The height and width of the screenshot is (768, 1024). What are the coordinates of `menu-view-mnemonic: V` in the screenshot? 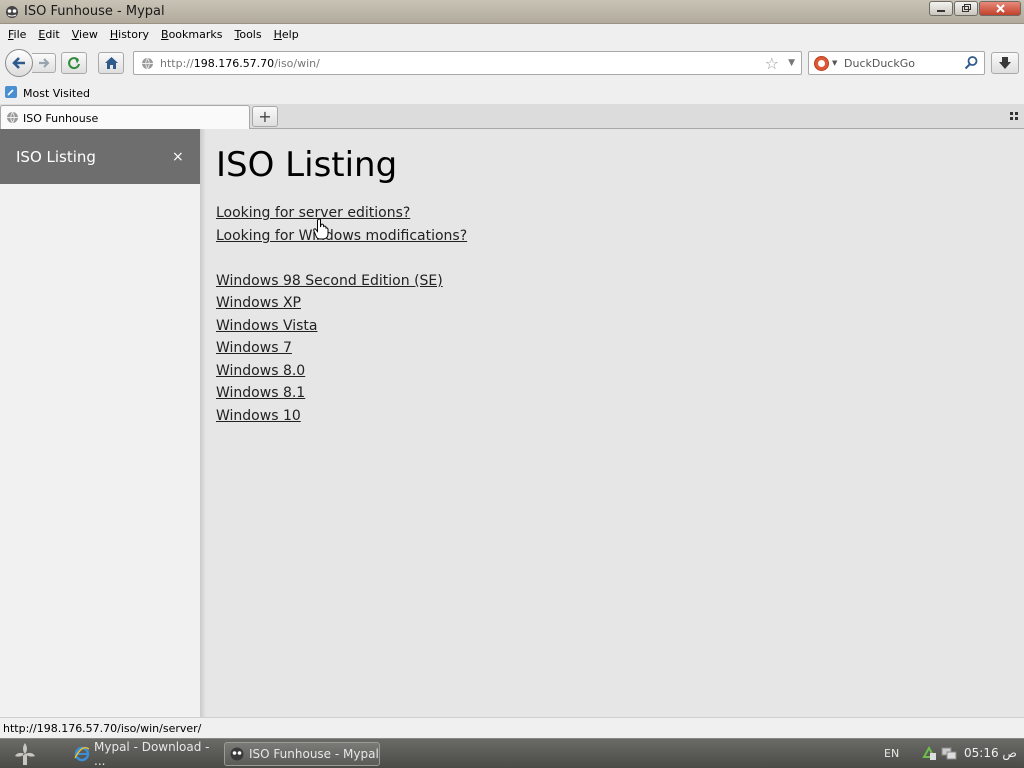 It's located at (75, 34).